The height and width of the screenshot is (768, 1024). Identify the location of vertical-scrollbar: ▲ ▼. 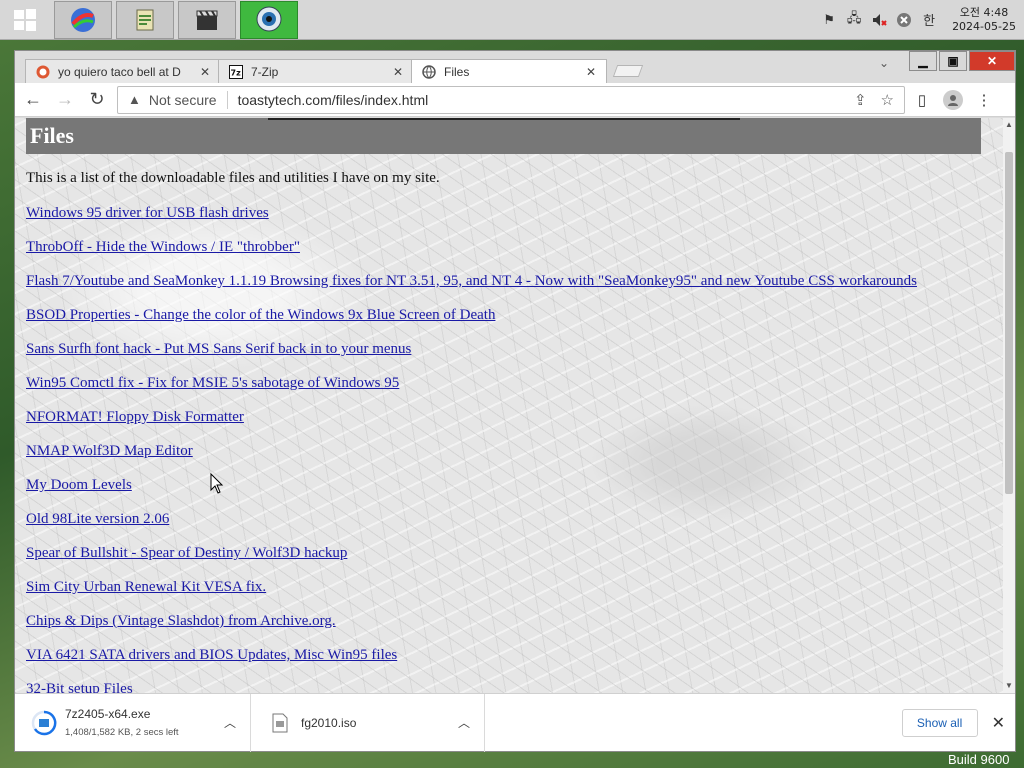
(1009, 405).